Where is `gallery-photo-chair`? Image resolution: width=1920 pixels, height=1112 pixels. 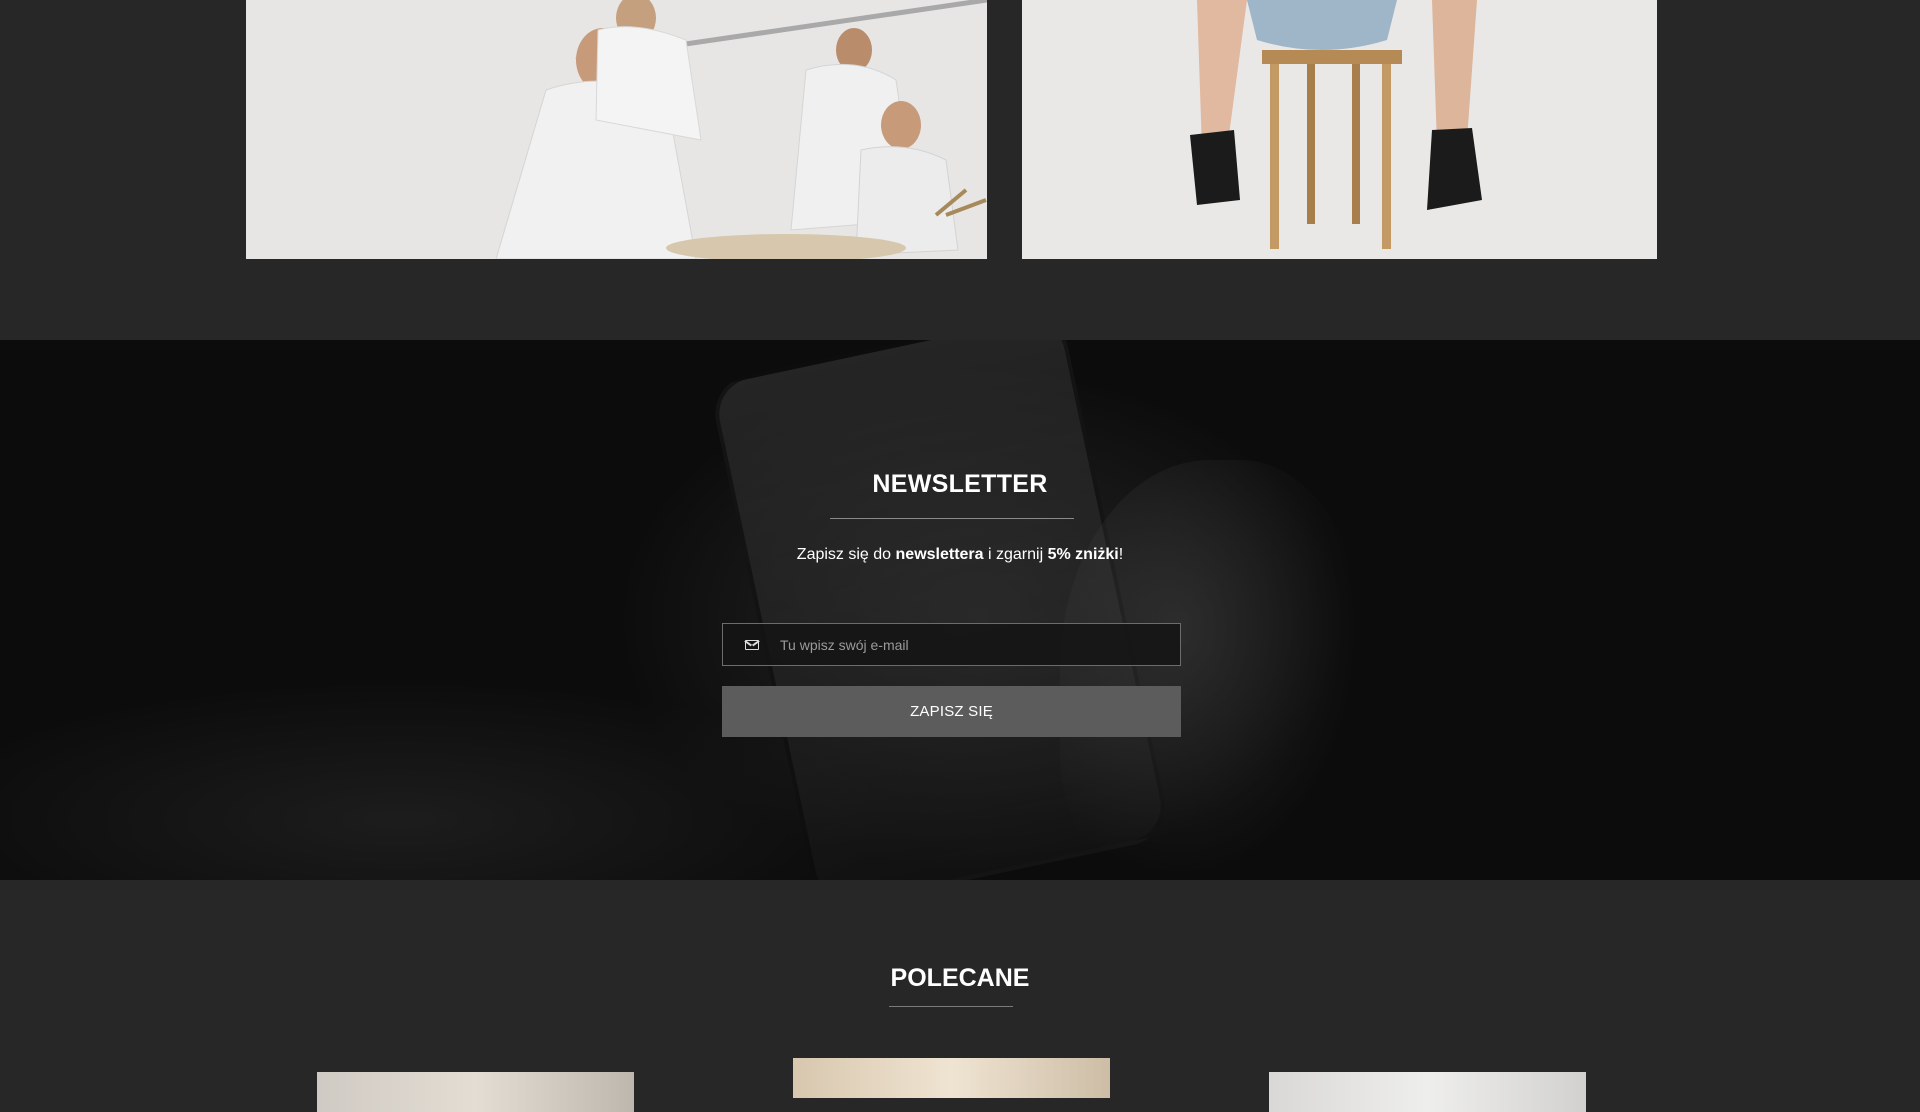 gallery-photo-chair is located at coordinates (1339, 129).